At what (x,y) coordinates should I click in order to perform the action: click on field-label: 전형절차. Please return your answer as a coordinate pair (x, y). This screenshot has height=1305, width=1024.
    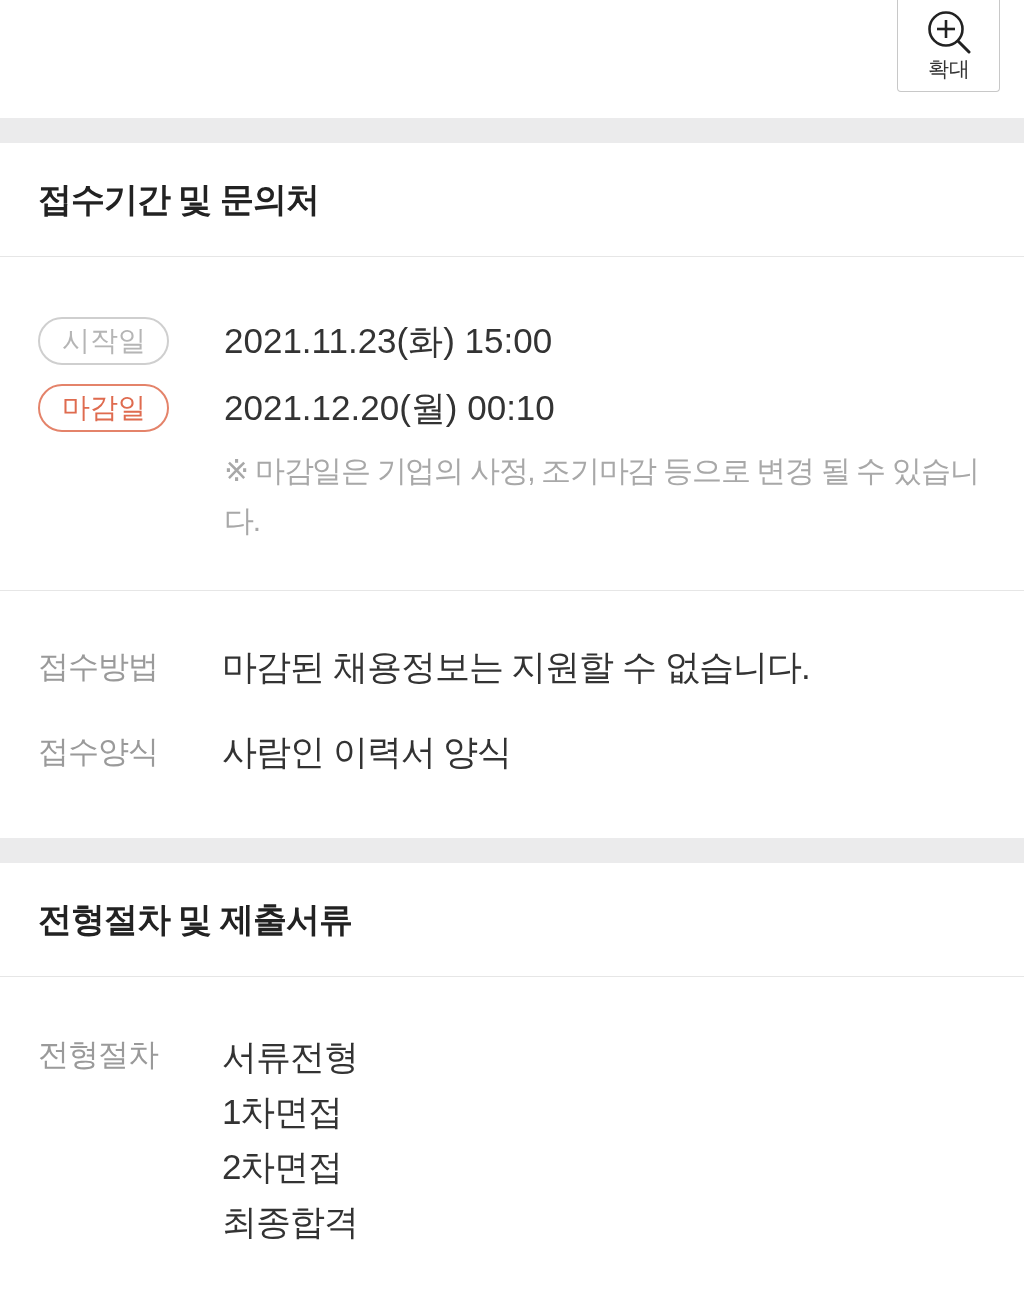
    Looking at the image, I should click on (99, 1055).